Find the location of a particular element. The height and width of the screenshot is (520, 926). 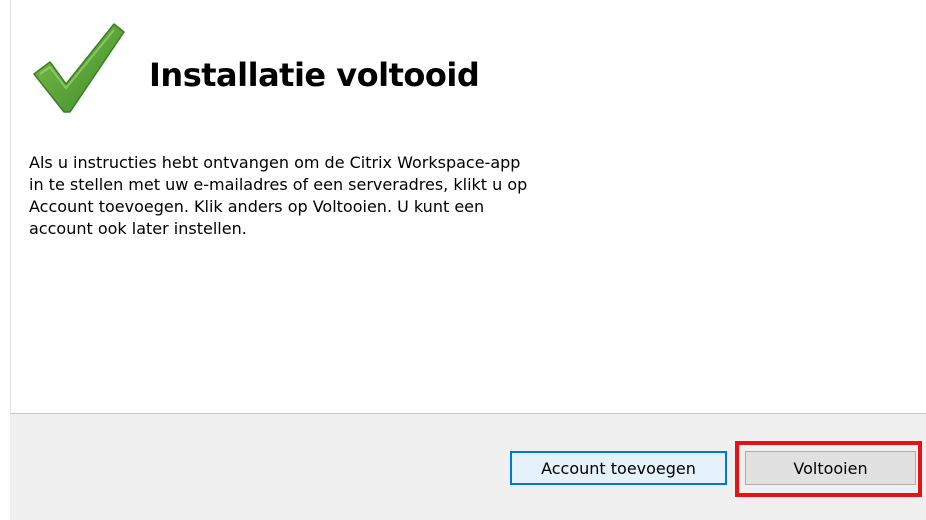

message-line: account ook later instellen. is located at coordinates (138, 228).